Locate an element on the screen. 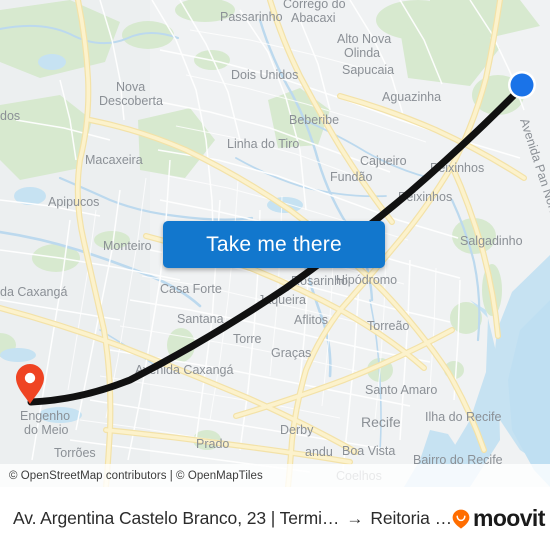 This screenshot has width=550, height=550. map-label: Alto Nova is located at coordinates (364, 39).